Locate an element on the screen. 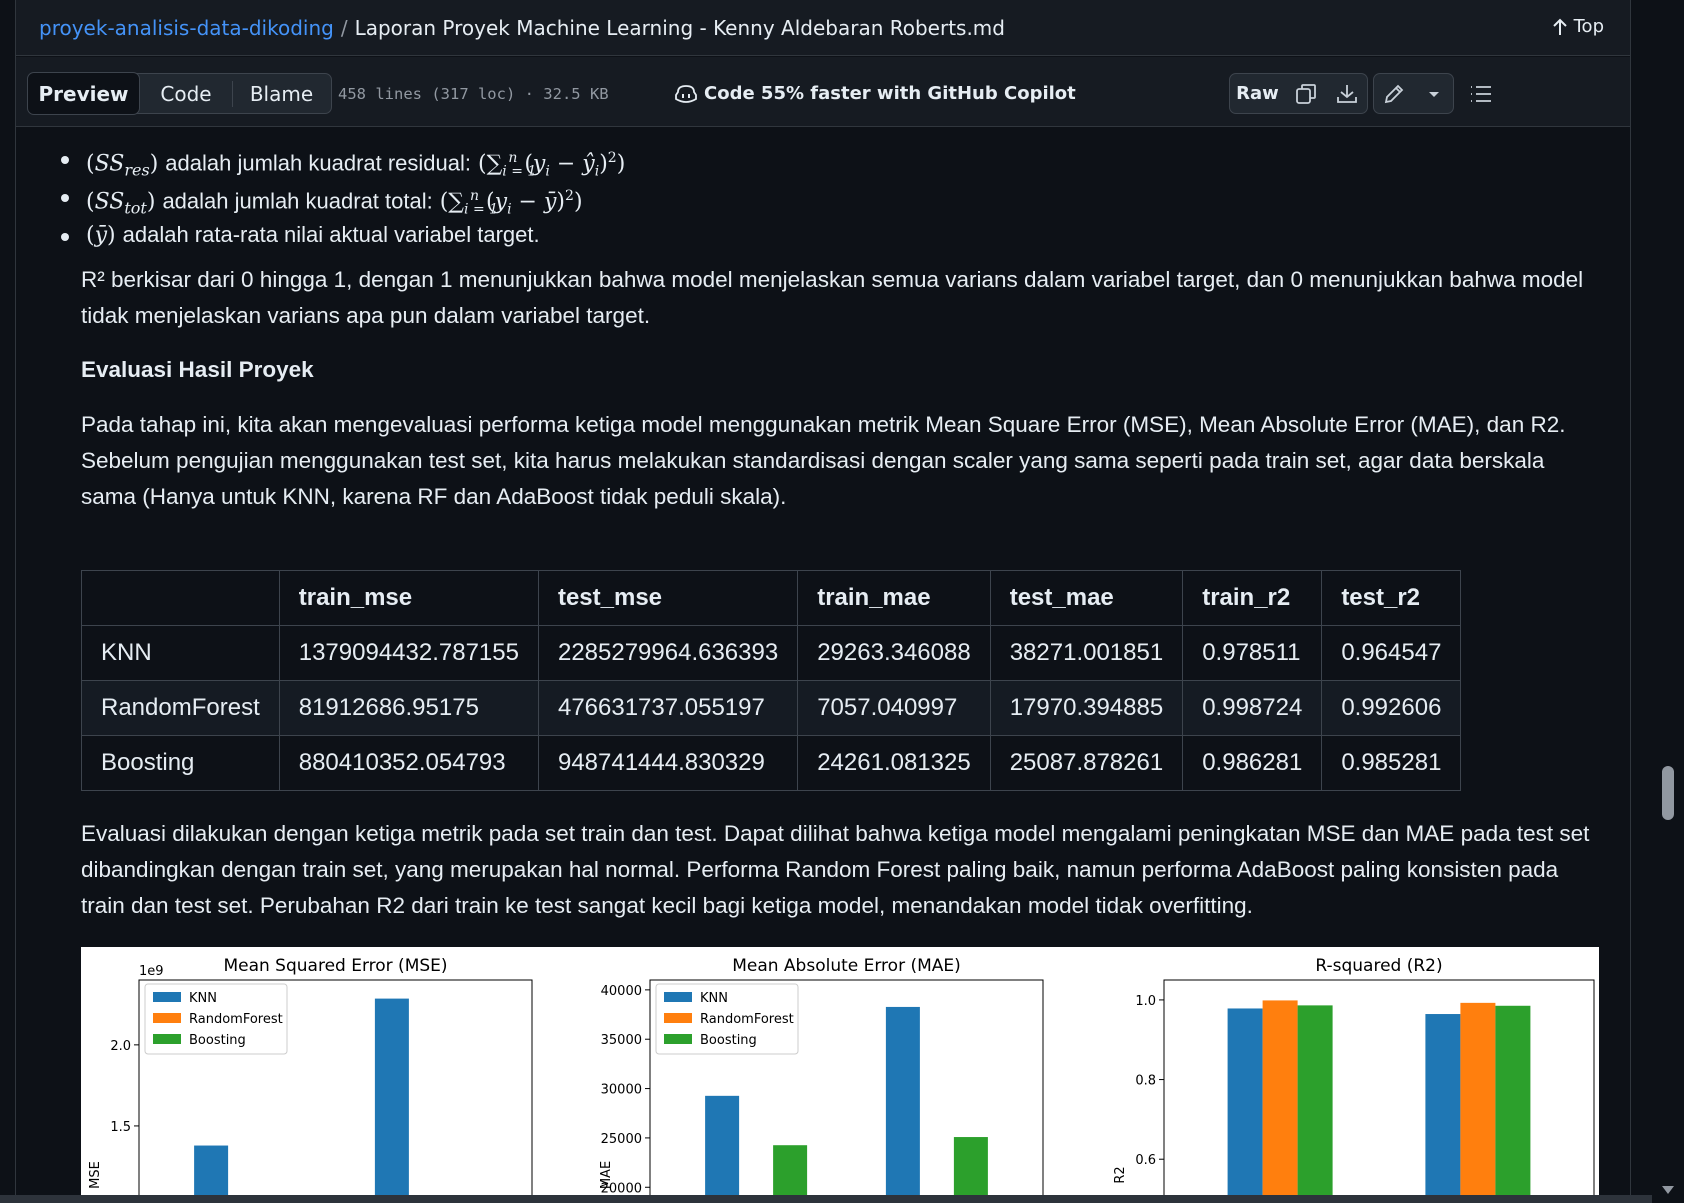 This screenshot has height=1203, width=1684. chart-title: Mean Absolute Error (MAE) is located at coordinates (846, 966).